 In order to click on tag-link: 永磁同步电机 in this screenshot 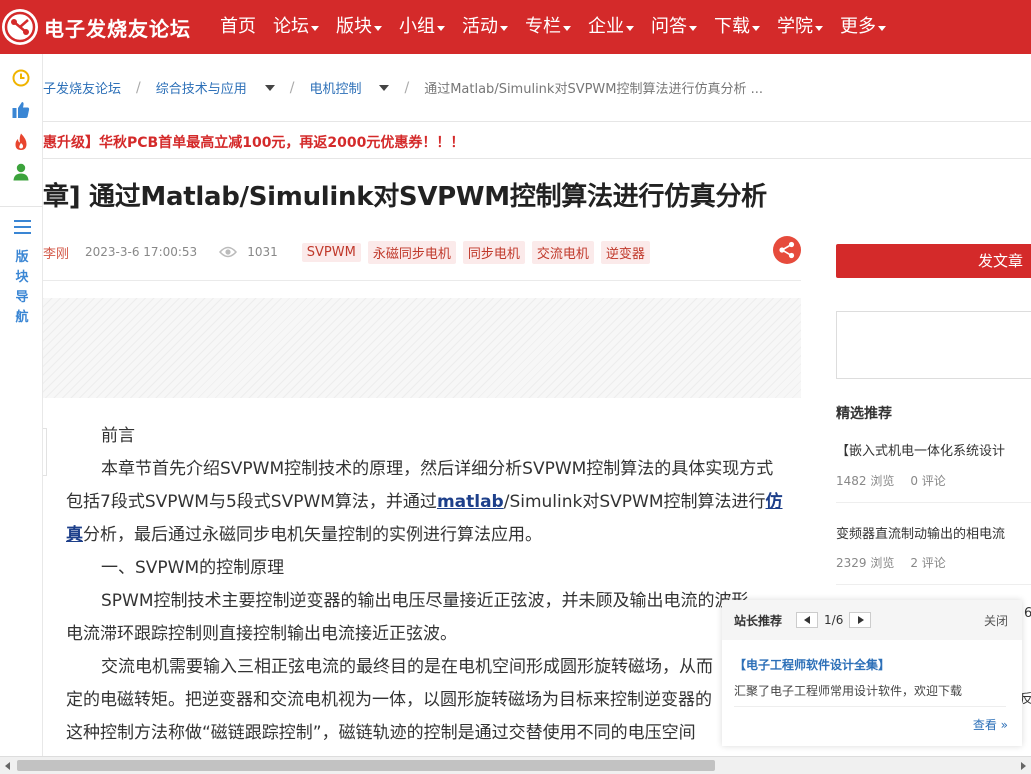, I will do `click(411, 252)`.